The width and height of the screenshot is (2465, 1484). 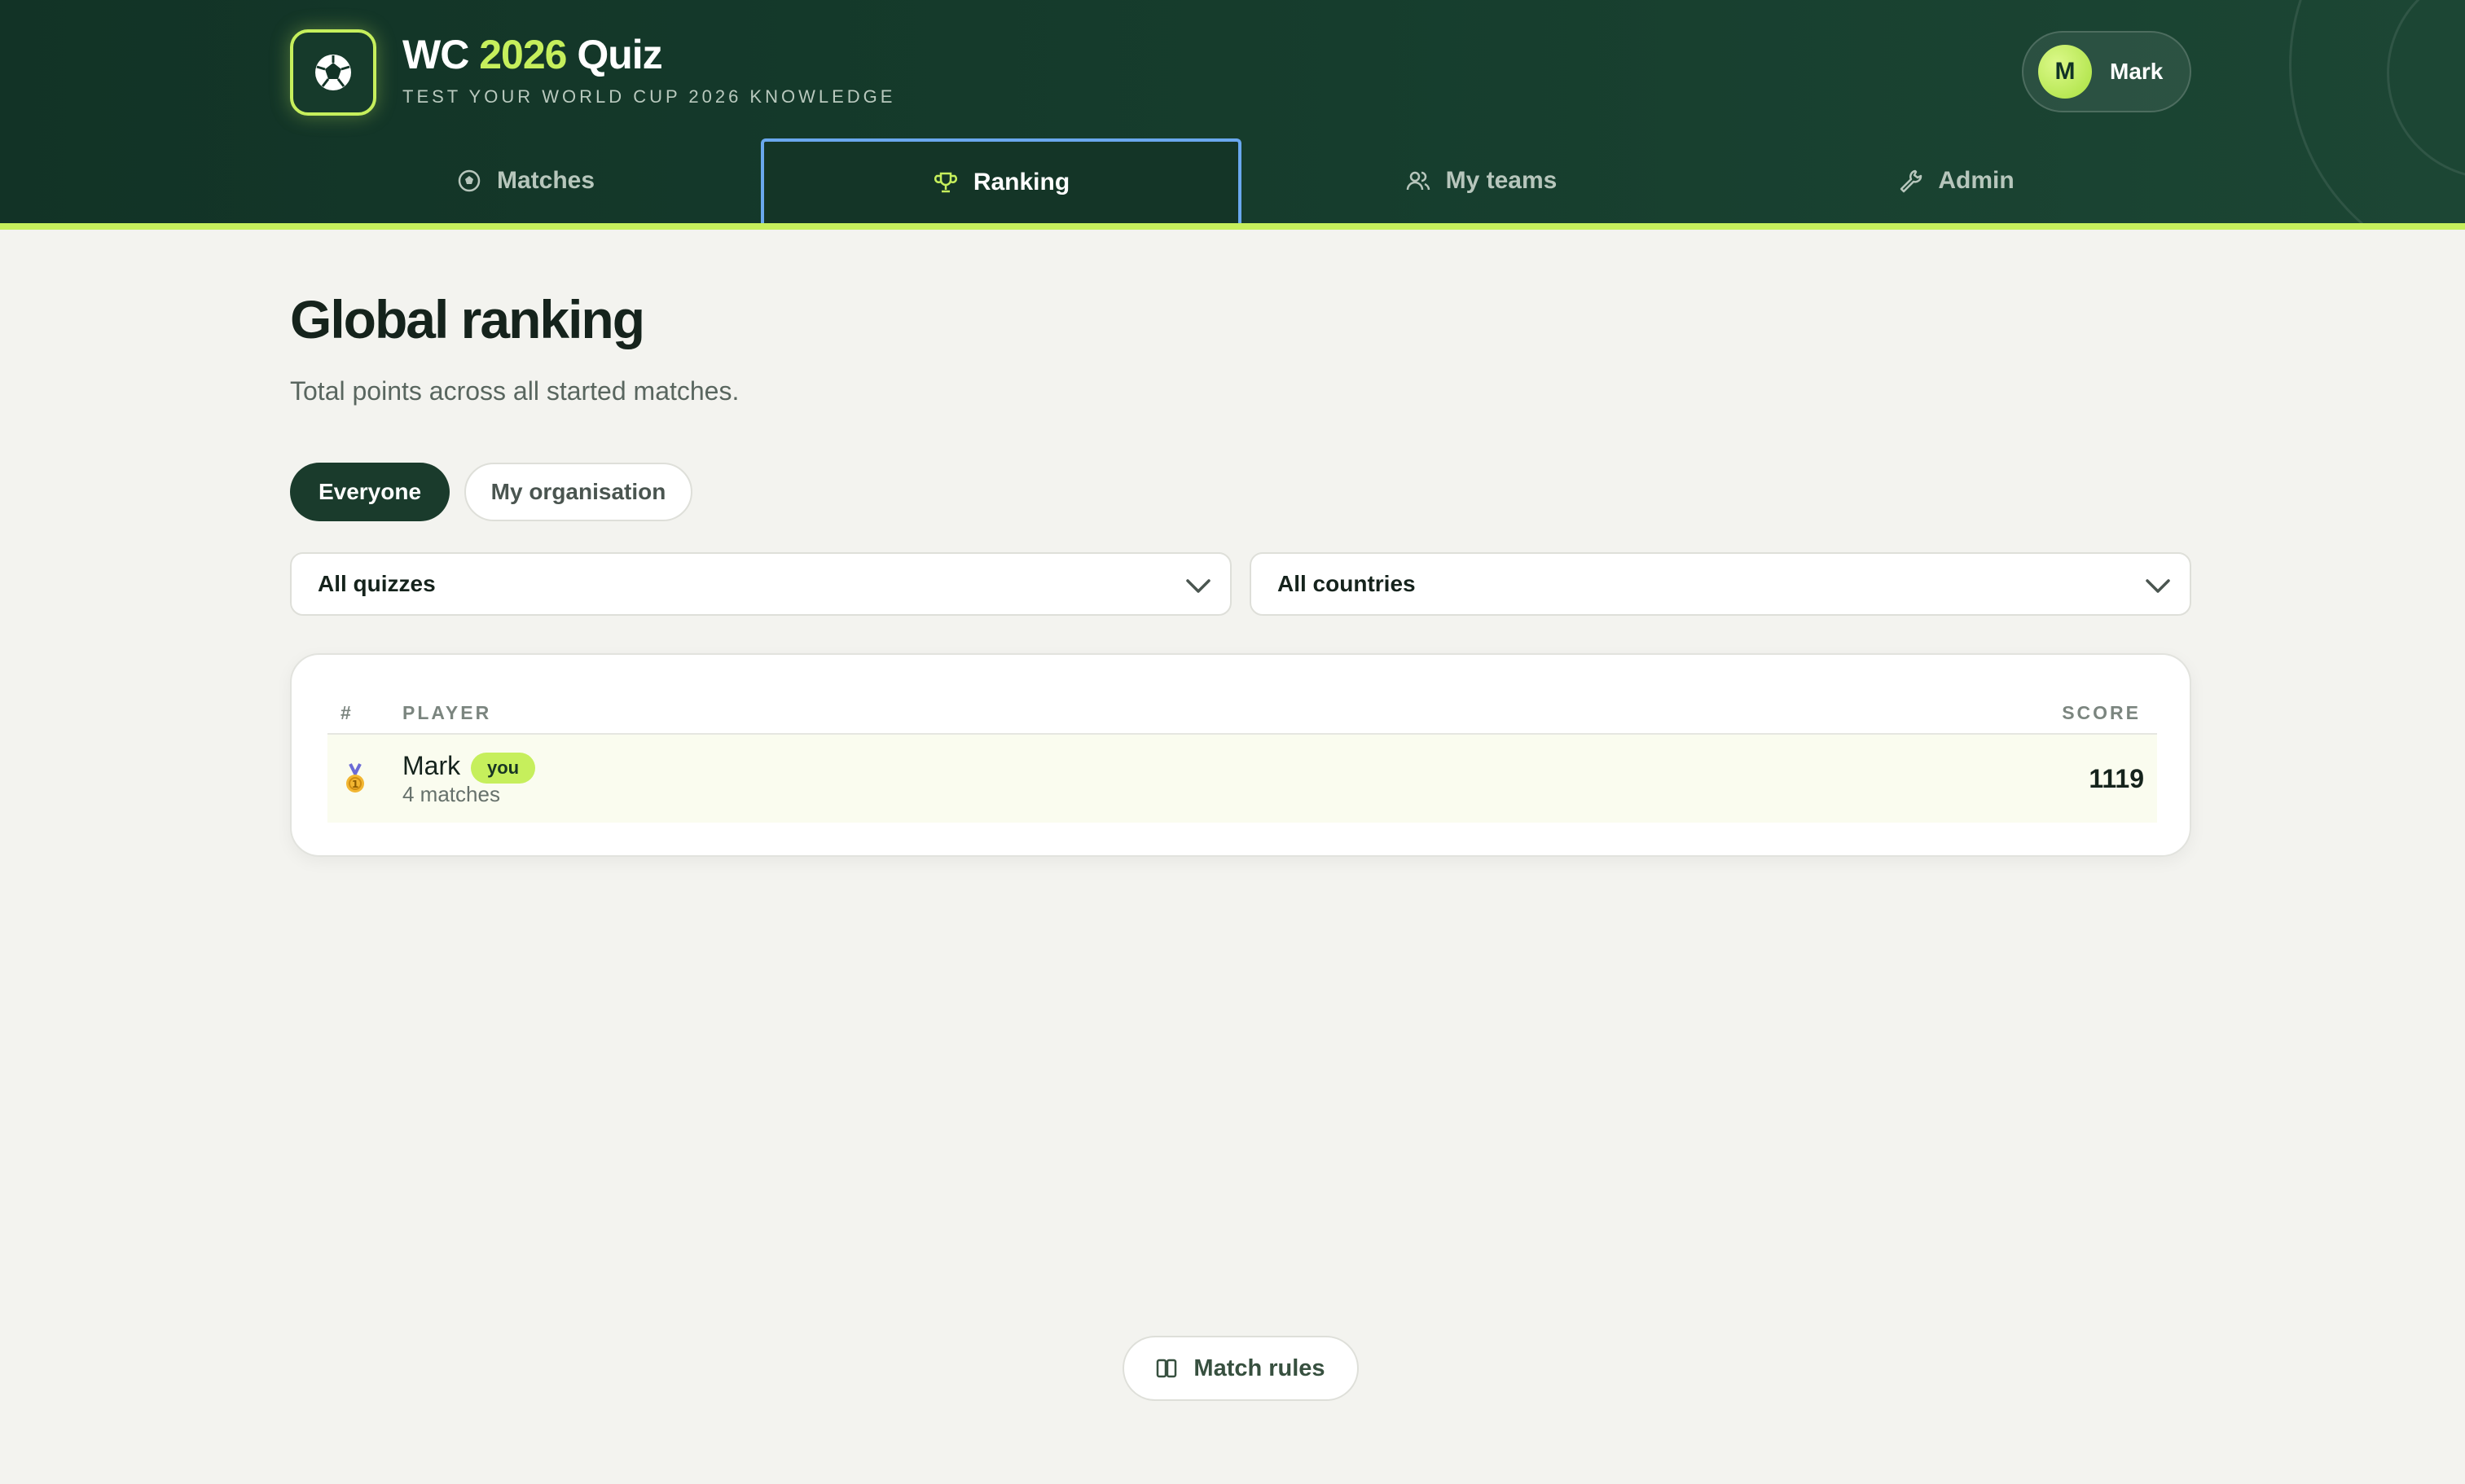 I want to click on quiz-filter-value: All quizzes, so click(x=377, y=583).